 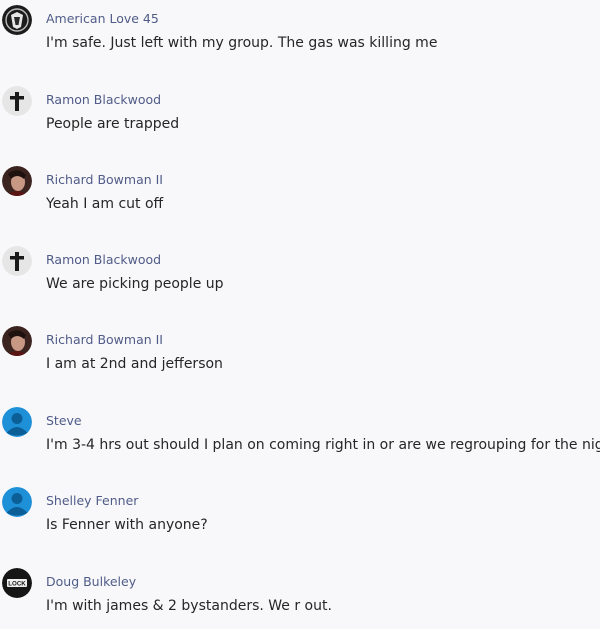 I want to click on chat-message: Ramon Blackwood We are picking people up, so click(x=300, y=276).